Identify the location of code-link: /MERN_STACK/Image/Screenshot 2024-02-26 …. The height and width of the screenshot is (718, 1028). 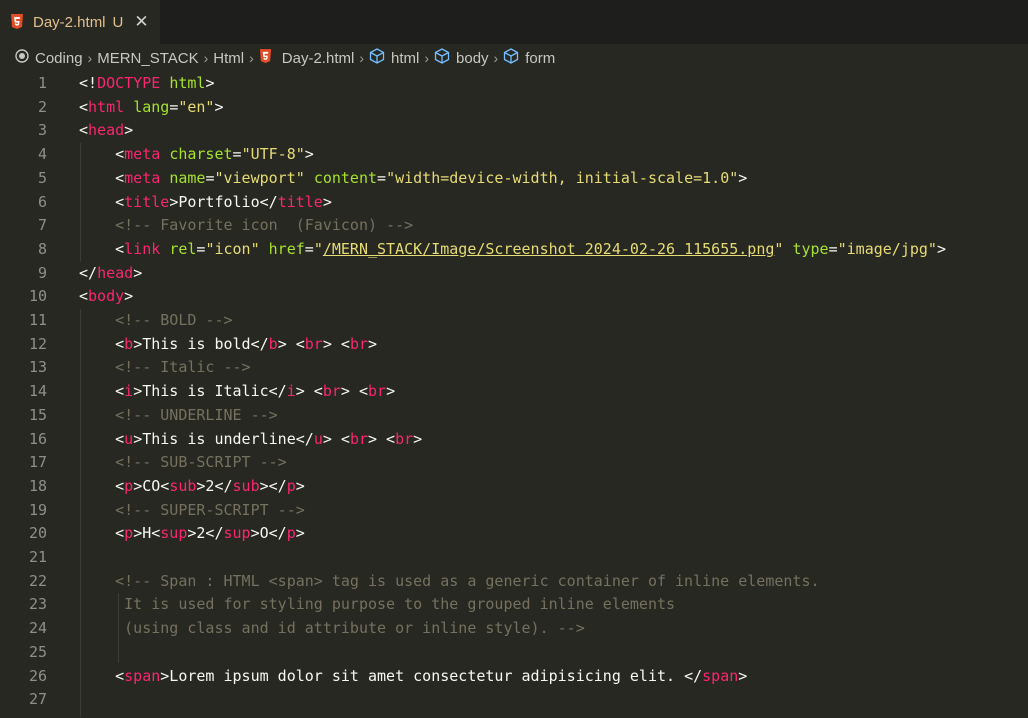
(549, 249).